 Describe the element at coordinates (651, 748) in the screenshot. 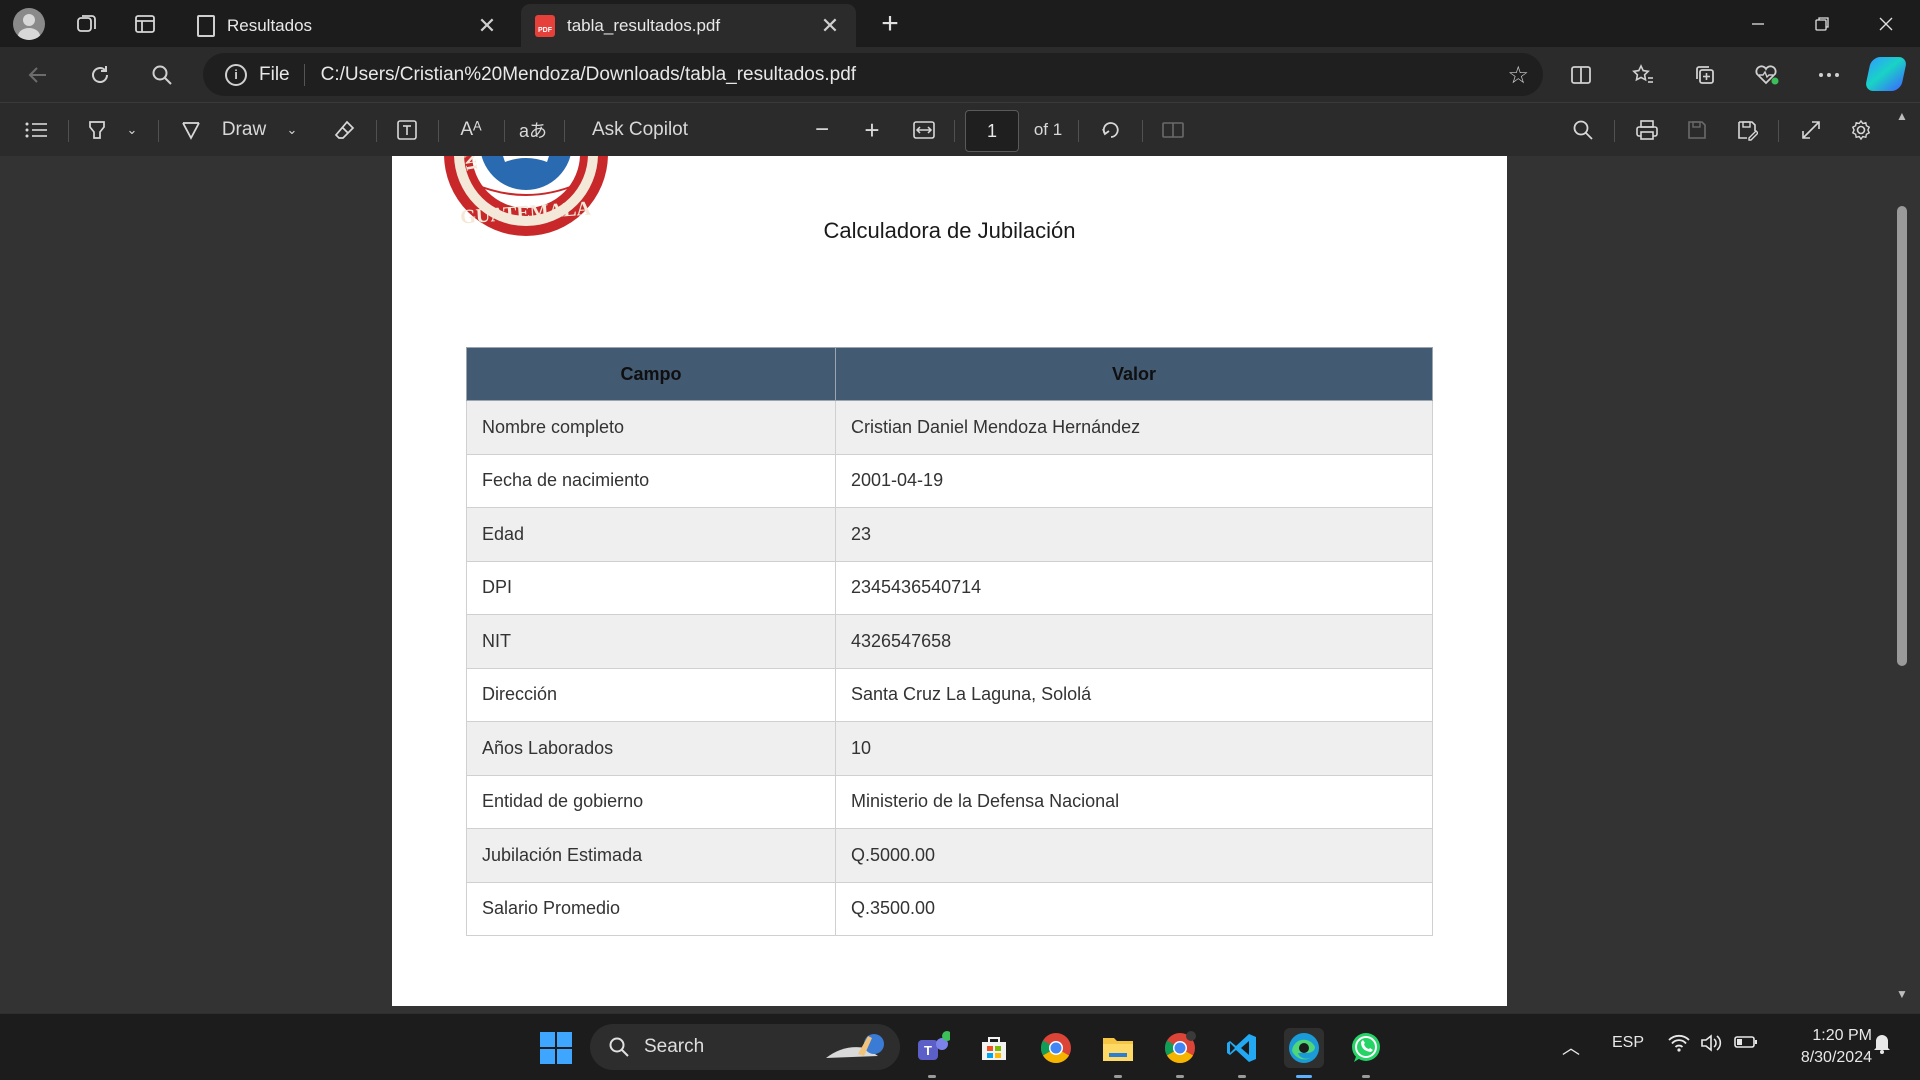

I see `cell-campo: Años Laborados` at that location.